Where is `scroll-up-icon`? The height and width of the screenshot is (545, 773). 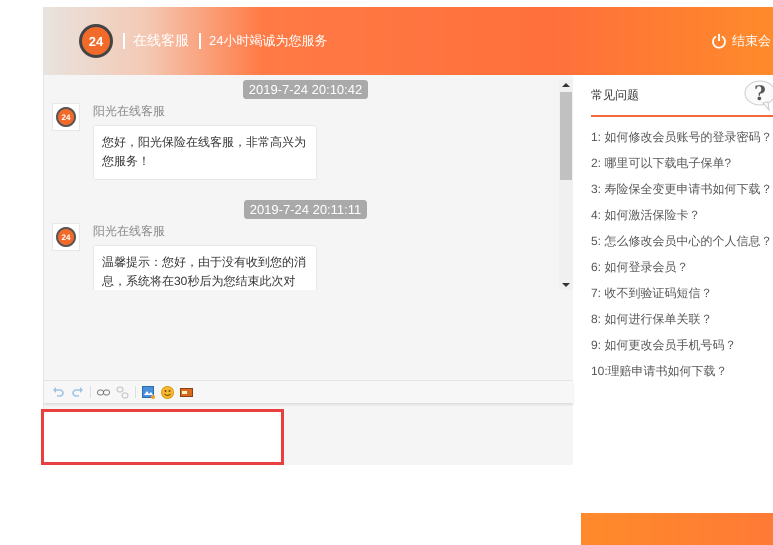
scroll-up-icon is located at coordinates (566, 85).